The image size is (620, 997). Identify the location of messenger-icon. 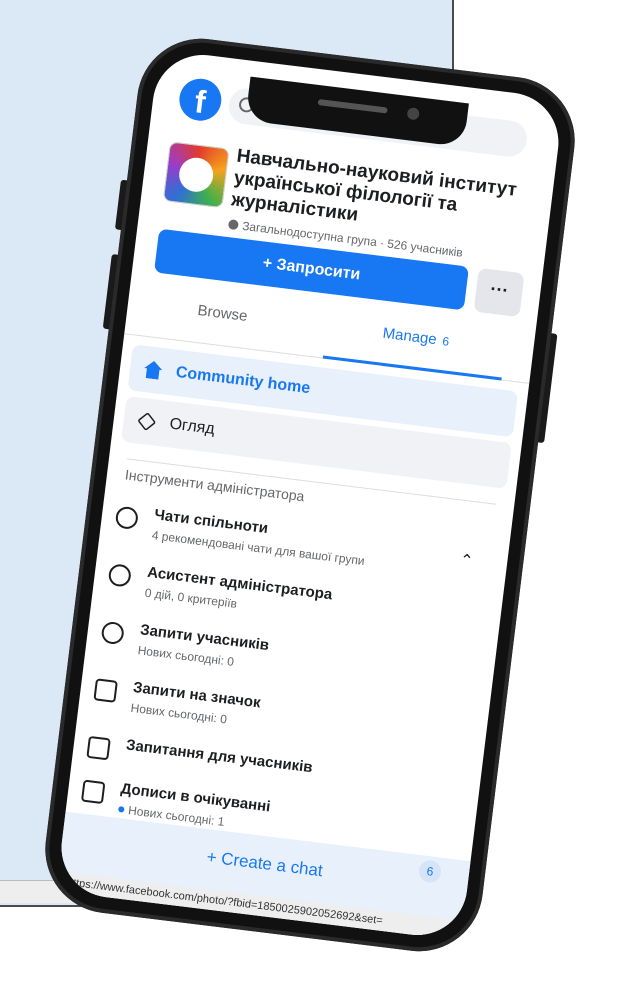
(127, 518).